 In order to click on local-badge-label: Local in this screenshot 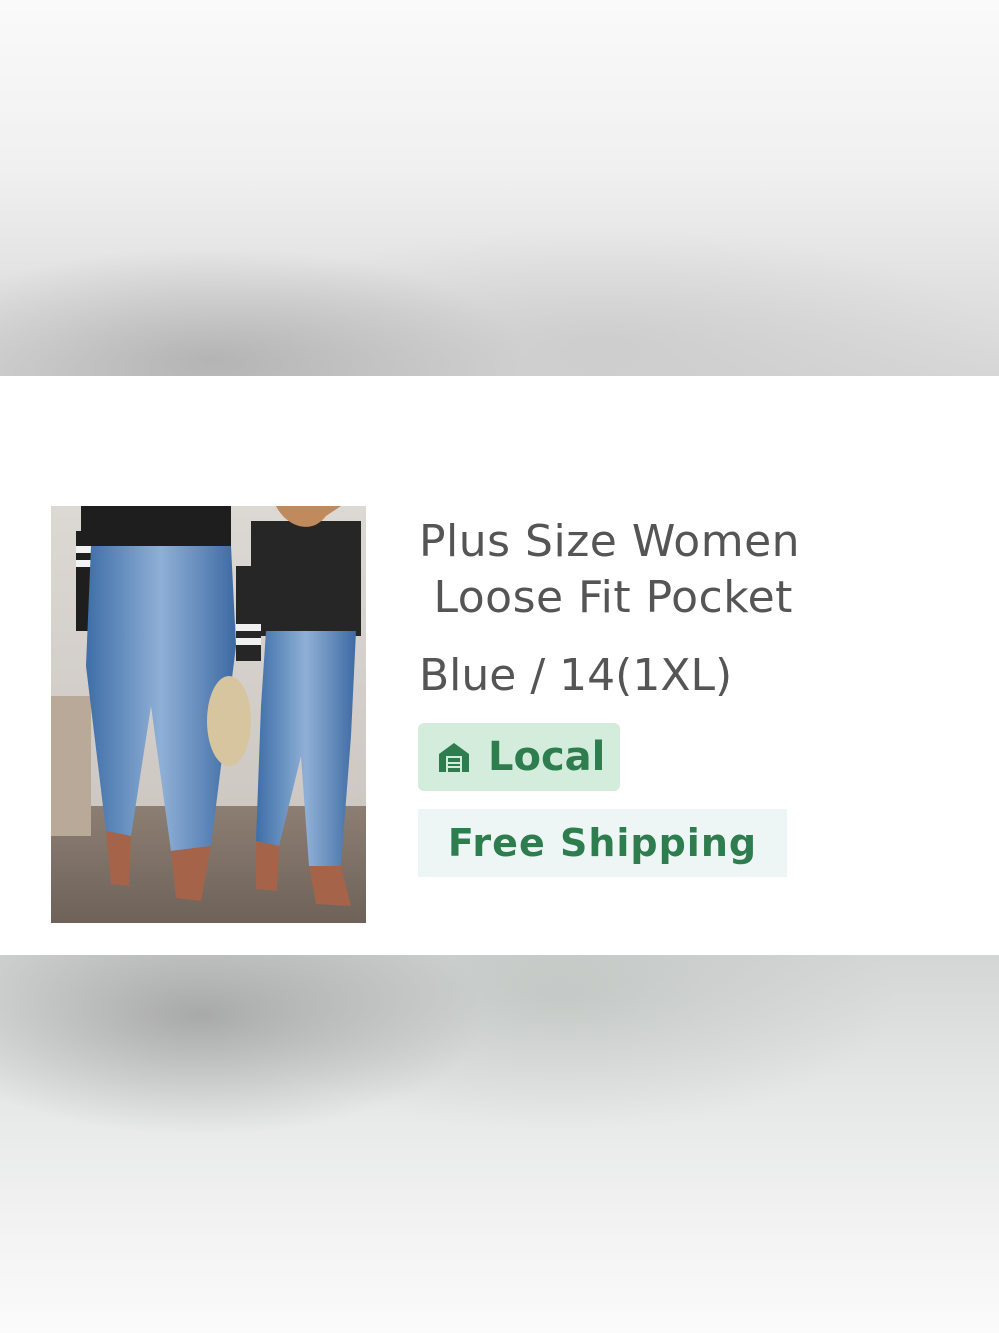, I will do `click(547, 757)`.